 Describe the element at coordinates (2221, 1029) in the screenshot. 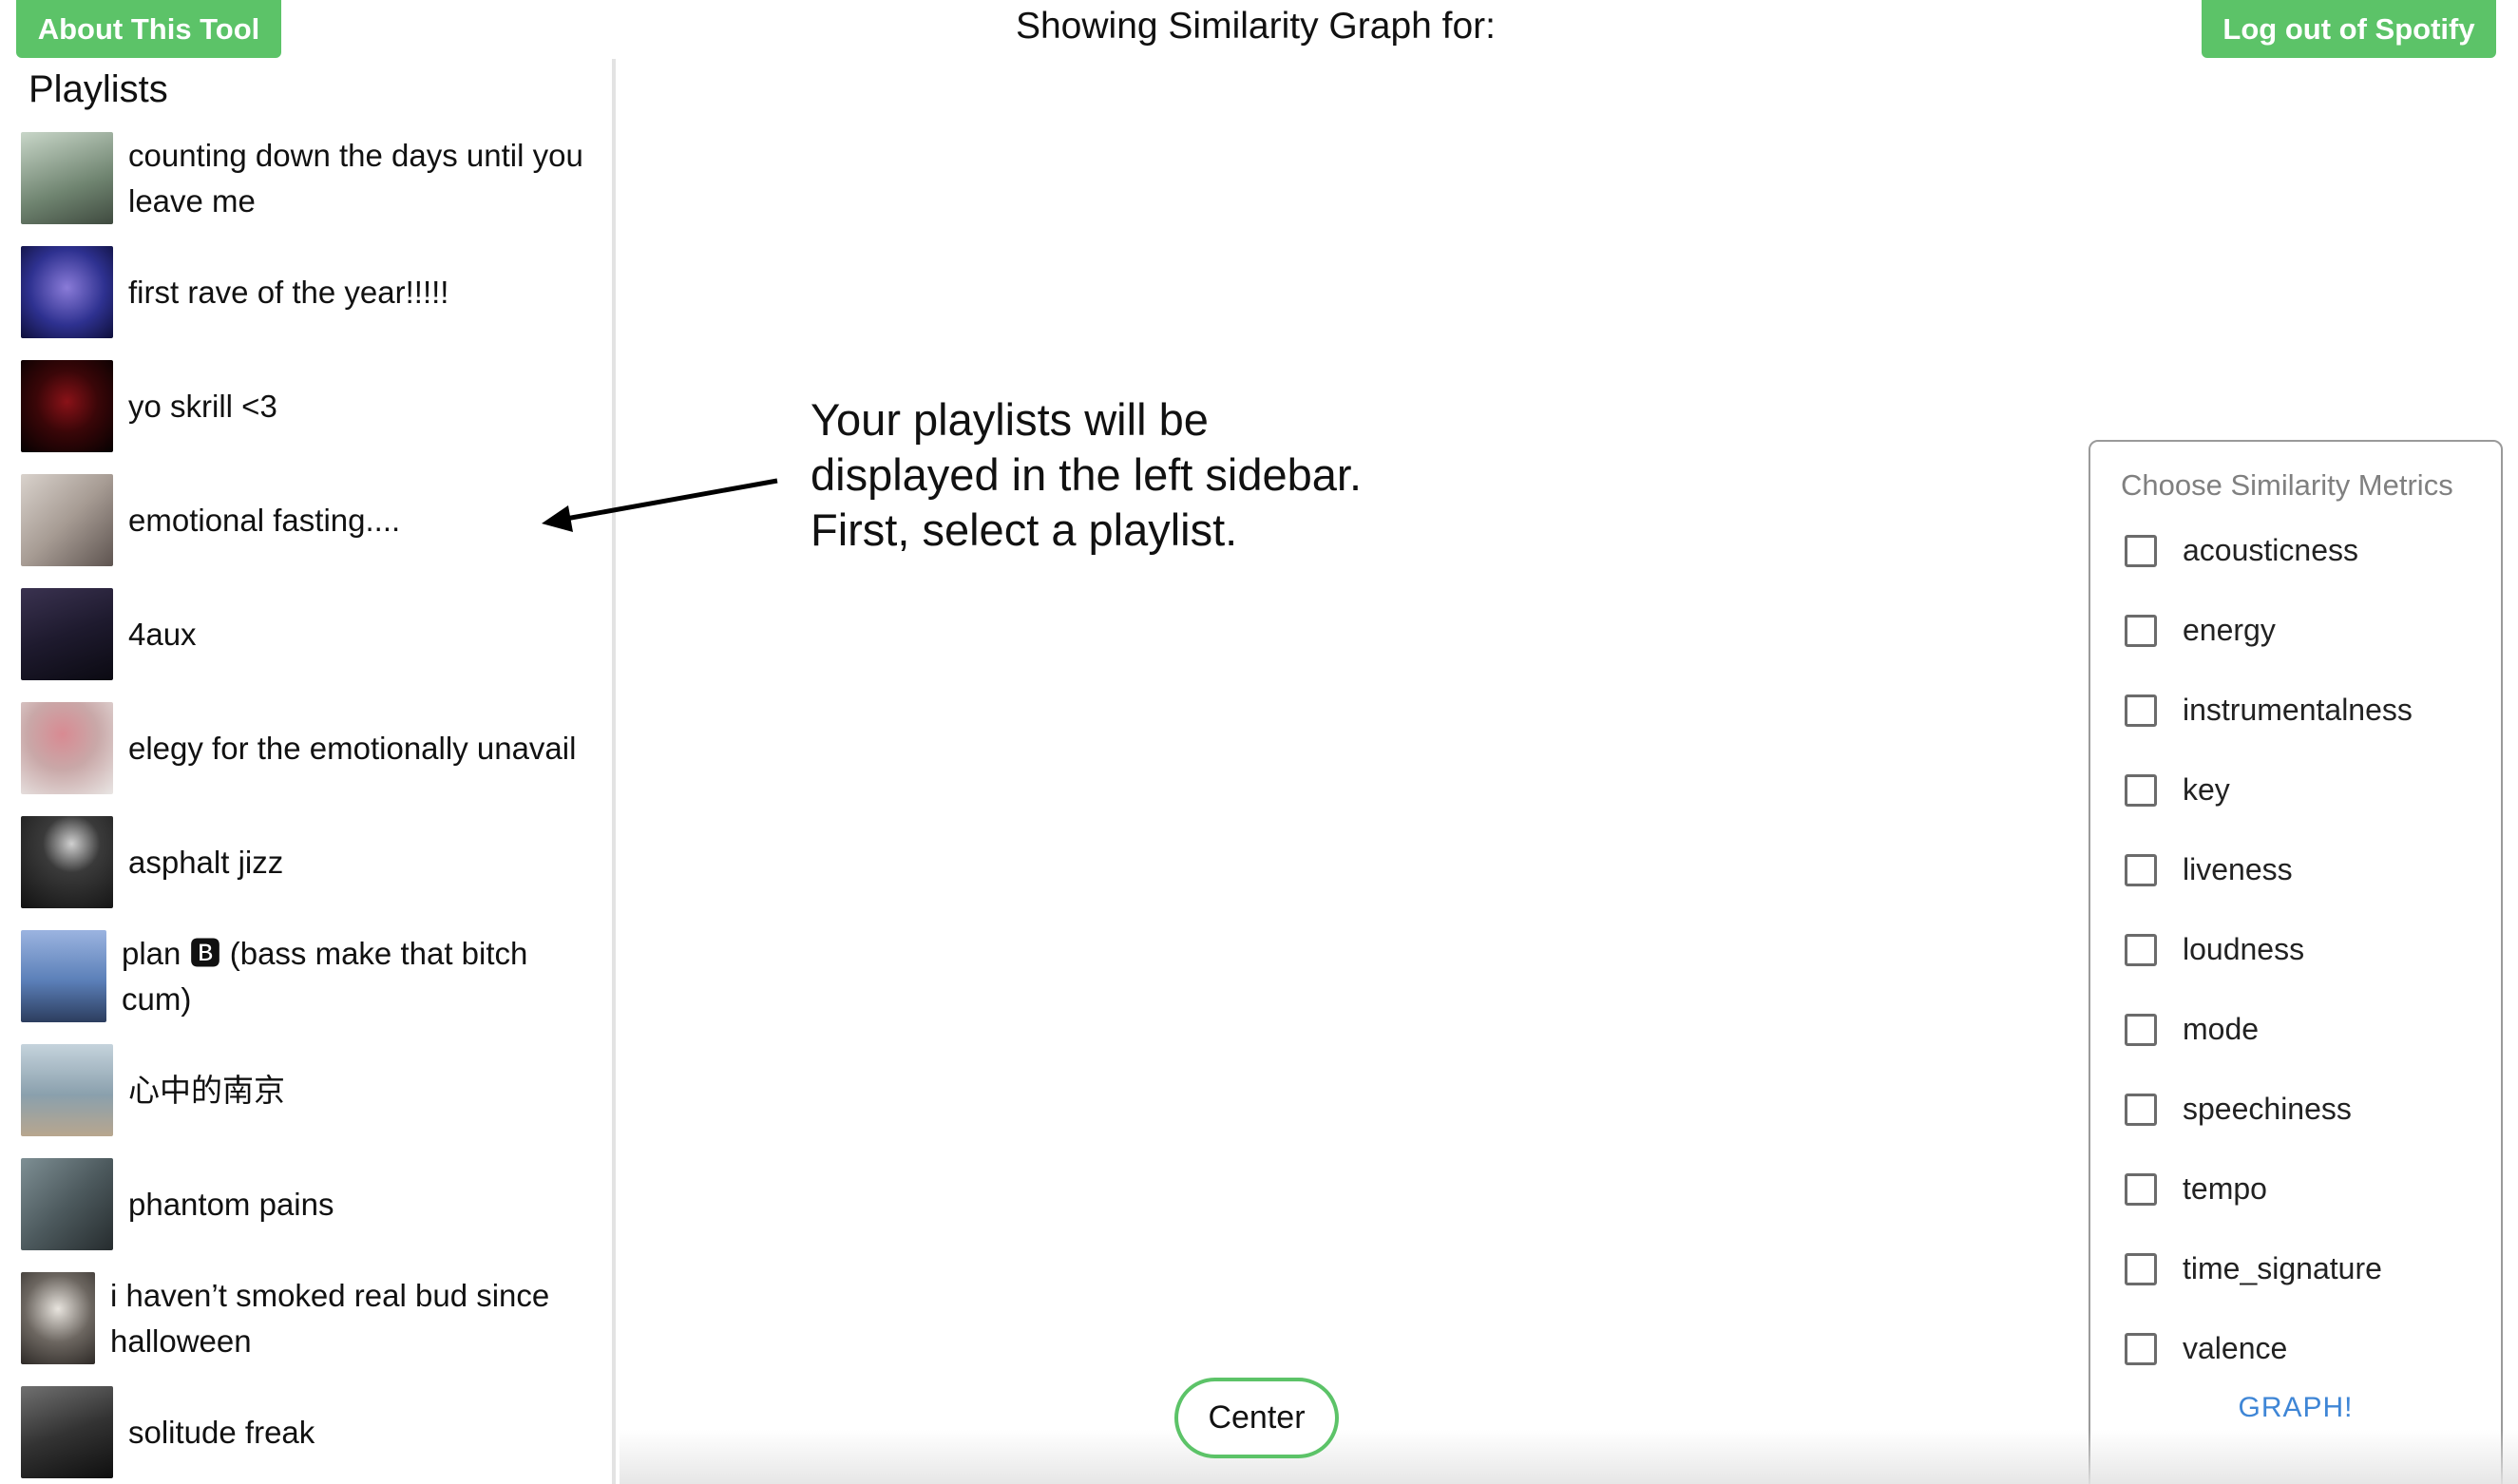

I see `metric-label: mode` at that location.